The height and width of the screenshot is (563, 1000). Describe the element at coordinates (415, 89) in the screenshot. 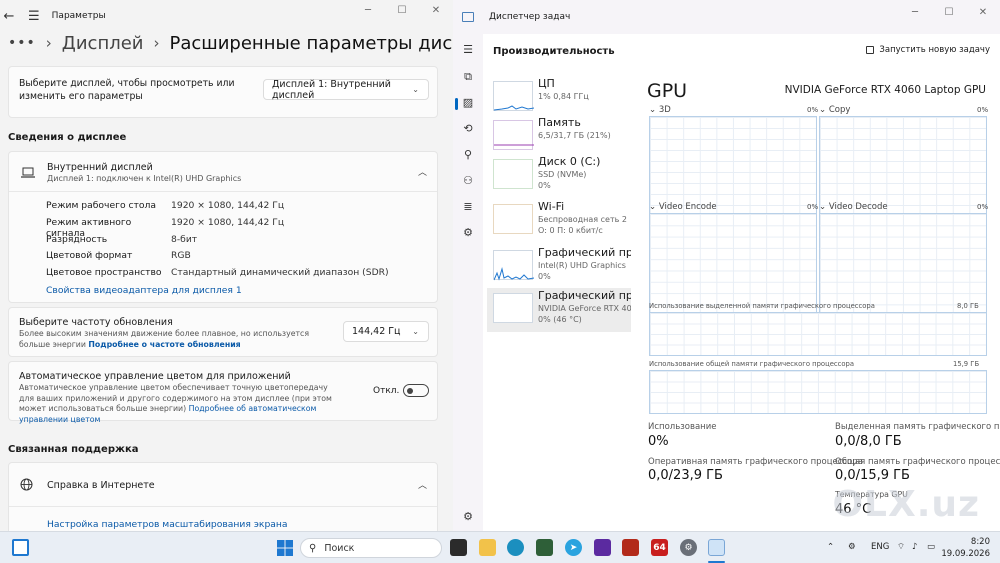

I see `chevron-down-icon: ⌄` at that location.